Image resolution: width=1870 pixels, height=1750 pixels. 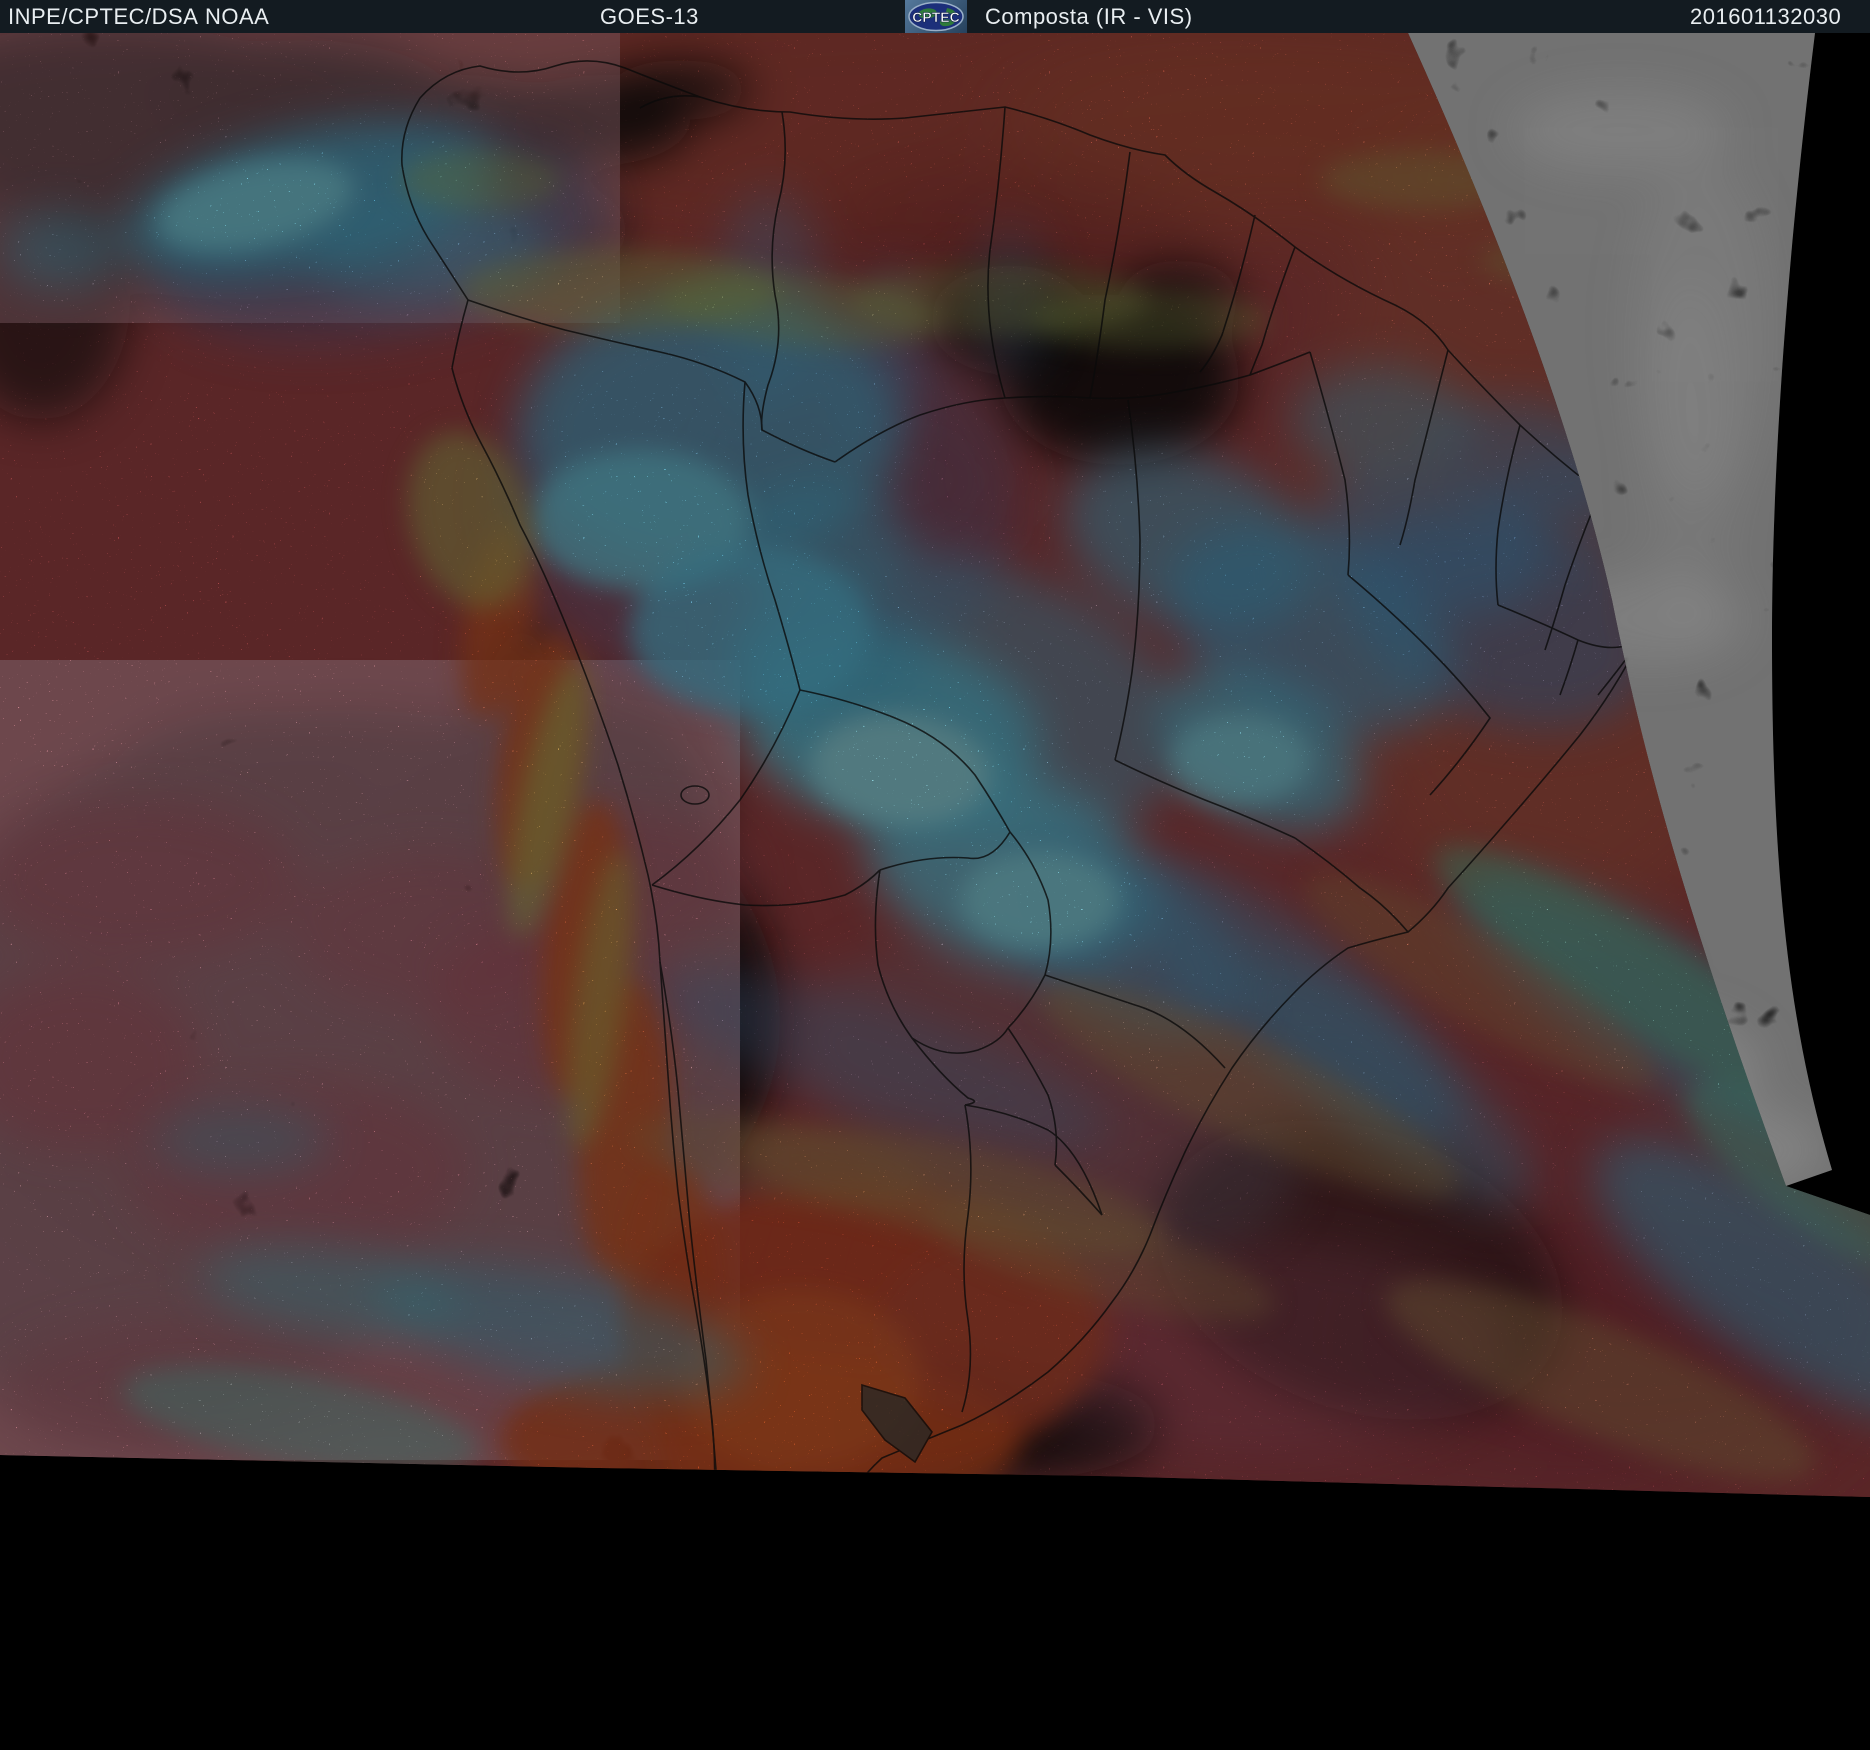 I want to click on agency-label: NOAA, so click(x=237, y=16).